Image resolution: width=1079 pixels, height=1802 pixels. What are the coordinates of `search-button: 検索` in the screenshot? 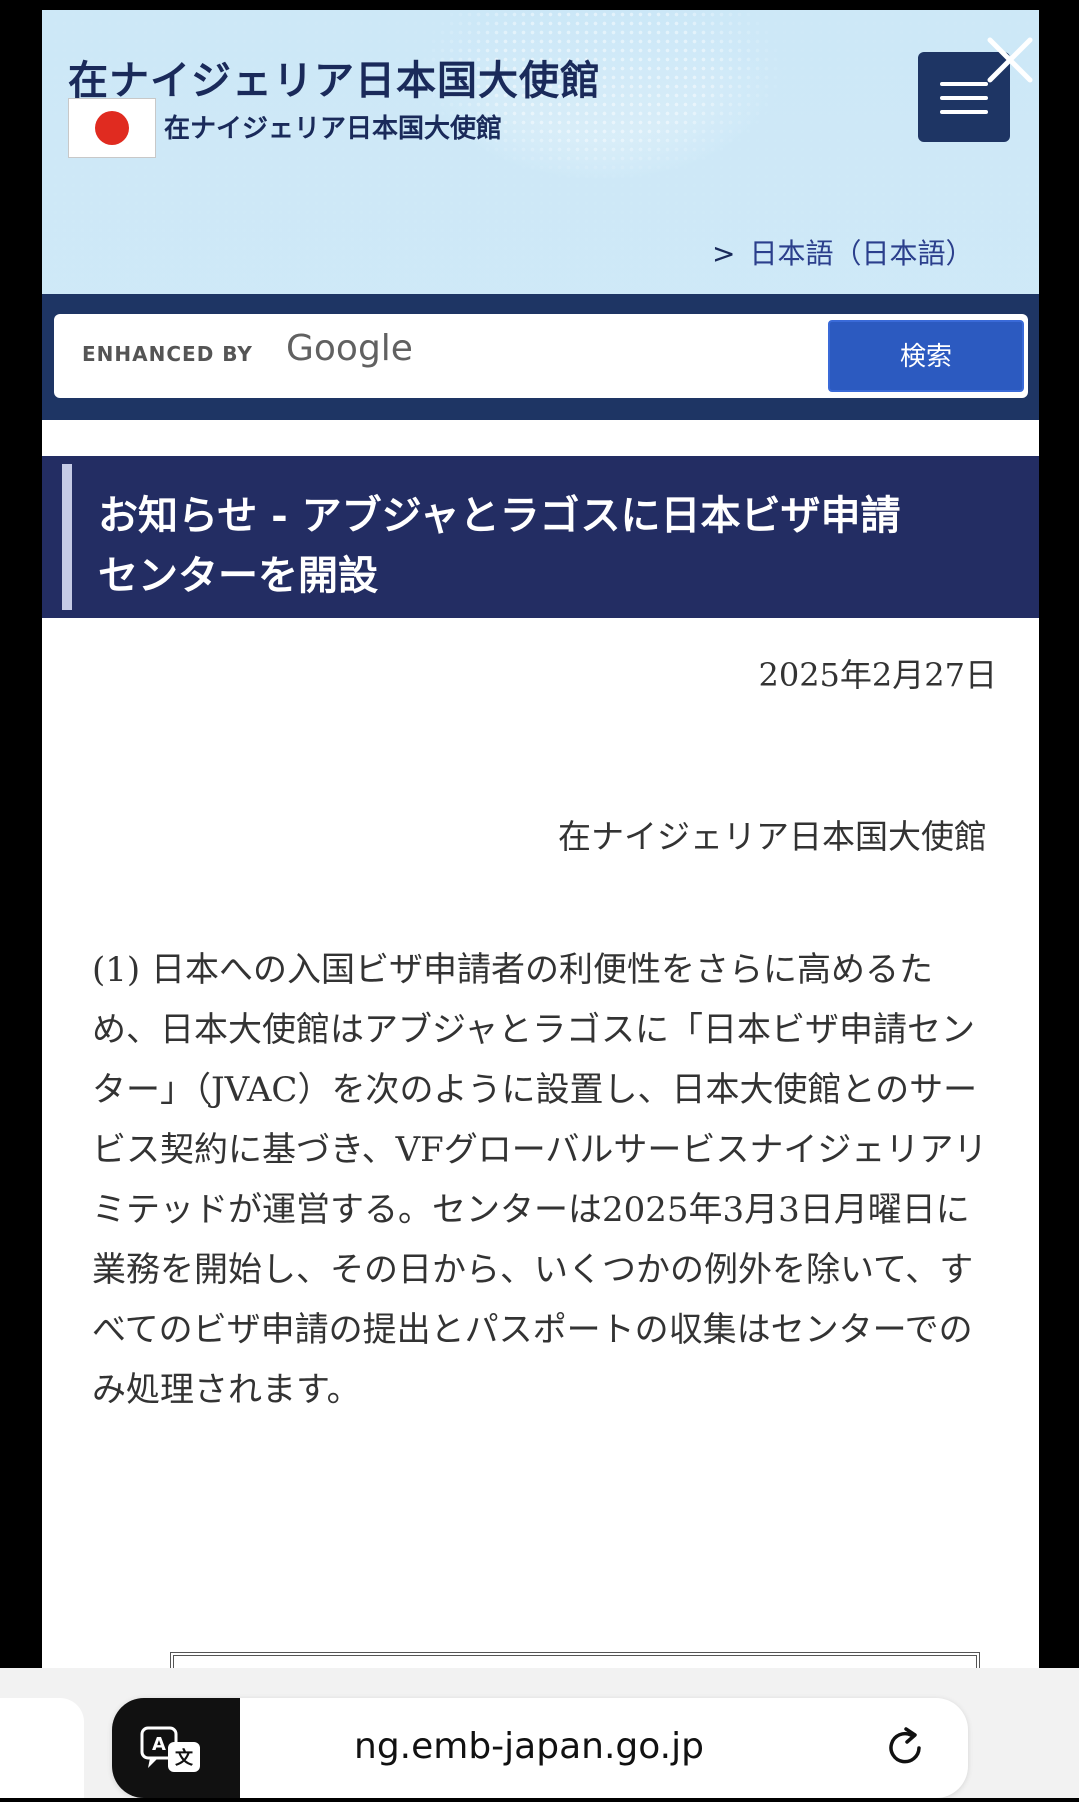 It's located at (926, 356).